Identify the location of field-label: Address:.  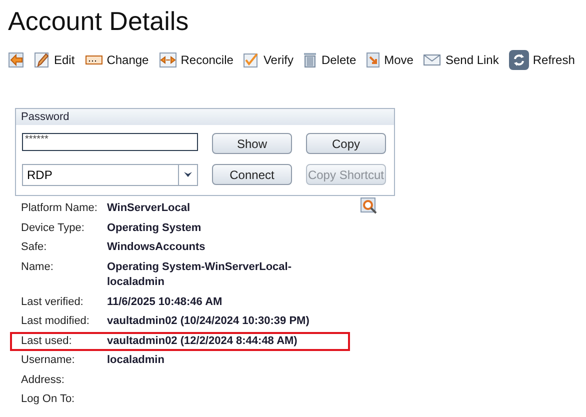
(43, 380).